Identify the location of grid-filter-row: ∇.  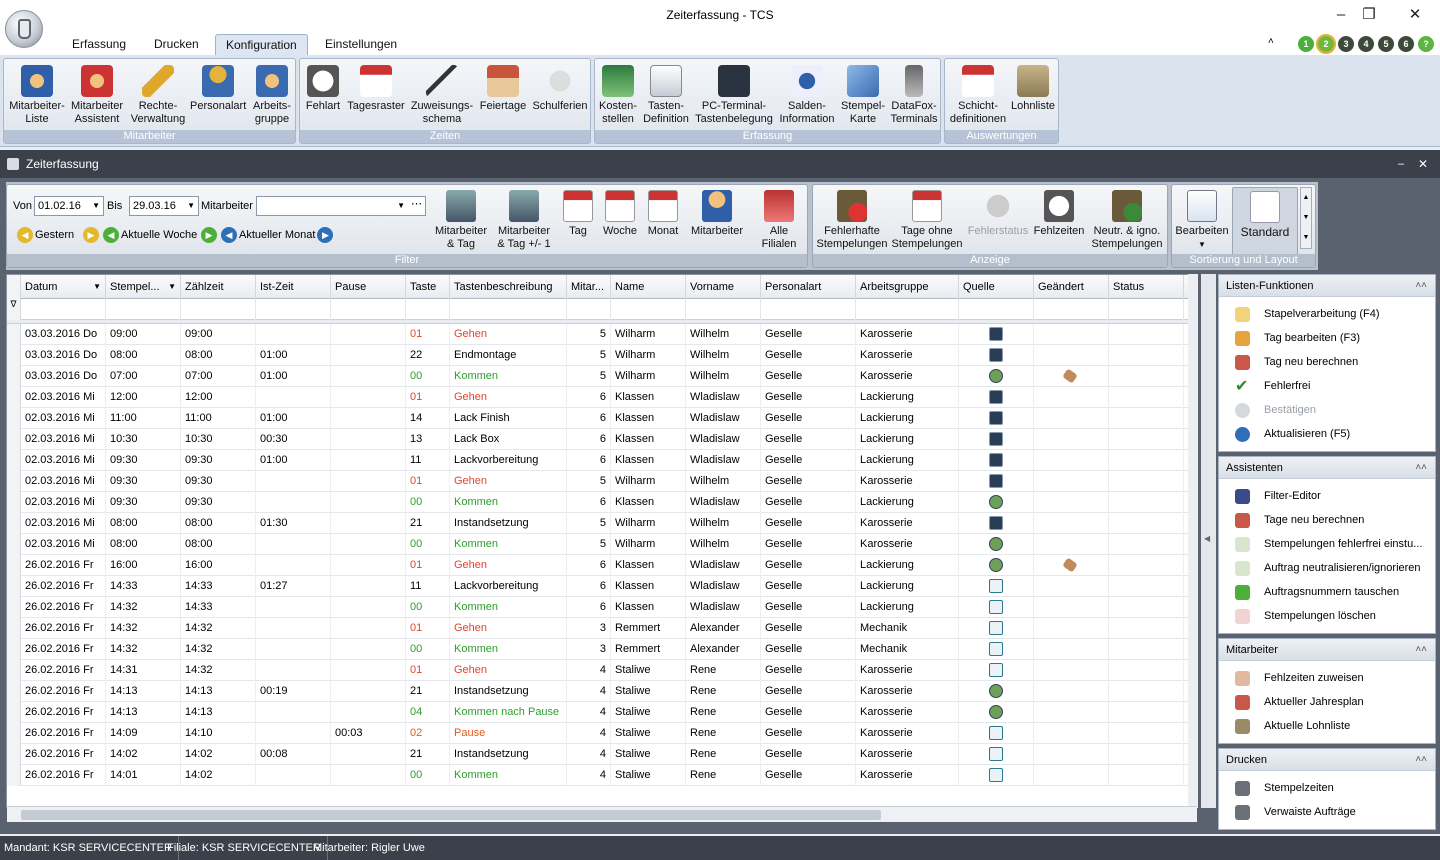
(602, 309).